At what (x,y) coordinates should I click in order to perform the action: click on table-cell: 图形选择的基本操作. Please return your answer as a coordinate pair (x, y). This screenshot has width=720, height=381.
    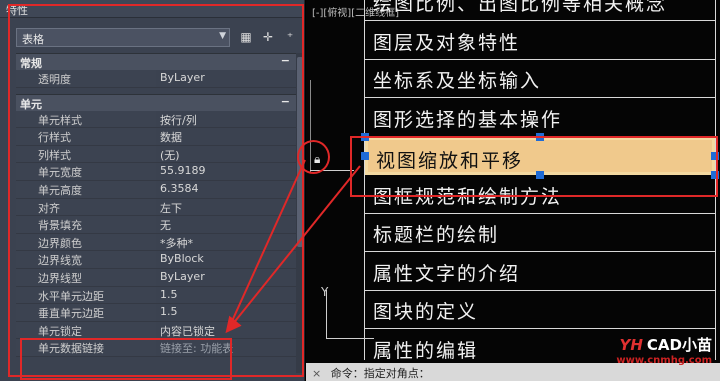
    Looking at the image, I should click on (540, 118).